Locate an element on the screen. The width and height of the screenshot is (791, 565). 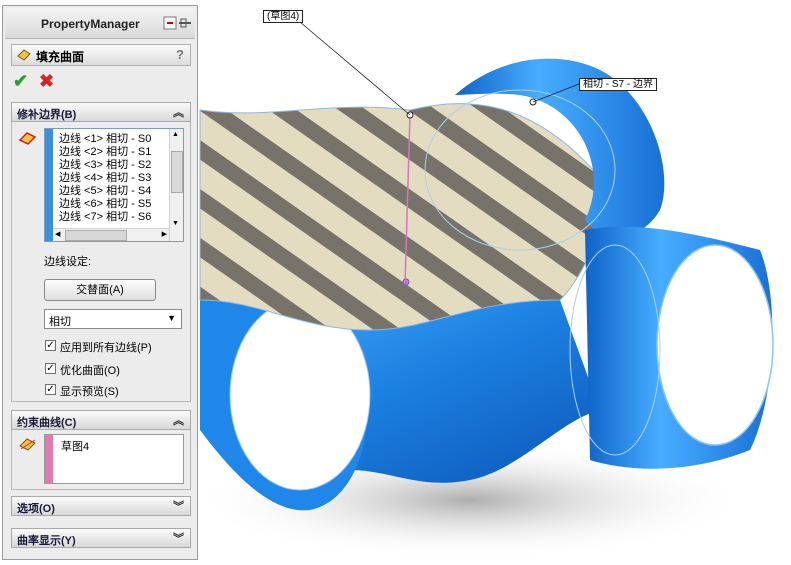
curvature-display-header: 曲率显示(Y) ︾ is located at coordinates (101, 538).